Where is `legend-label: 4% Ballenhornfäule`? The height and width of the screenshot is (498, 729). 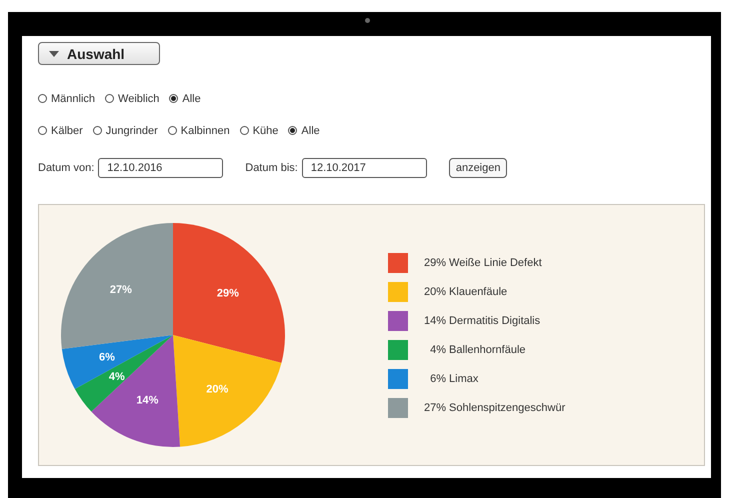 legend-label: 4% Ballenhornfäule is located at coordinates (477, 350).